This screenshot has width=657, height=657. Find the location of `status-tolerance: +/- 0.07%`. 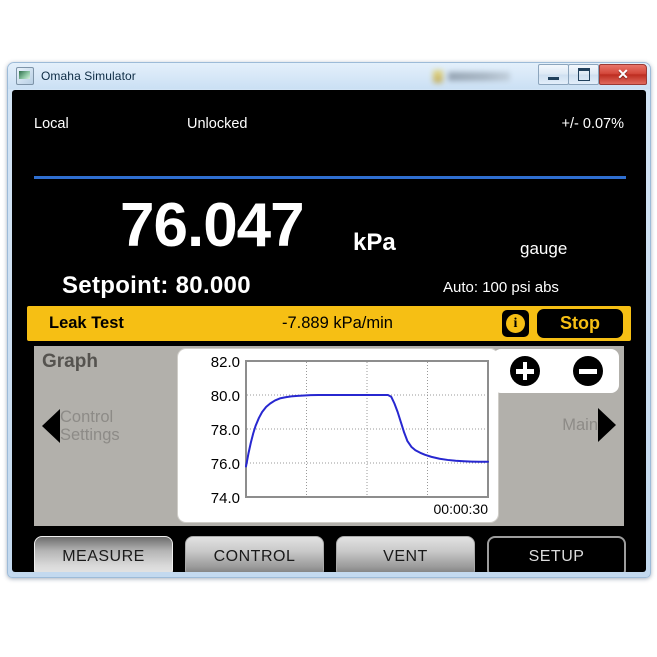

status-tolerance: +/- 0.07% is located at coordinates (592, 124).